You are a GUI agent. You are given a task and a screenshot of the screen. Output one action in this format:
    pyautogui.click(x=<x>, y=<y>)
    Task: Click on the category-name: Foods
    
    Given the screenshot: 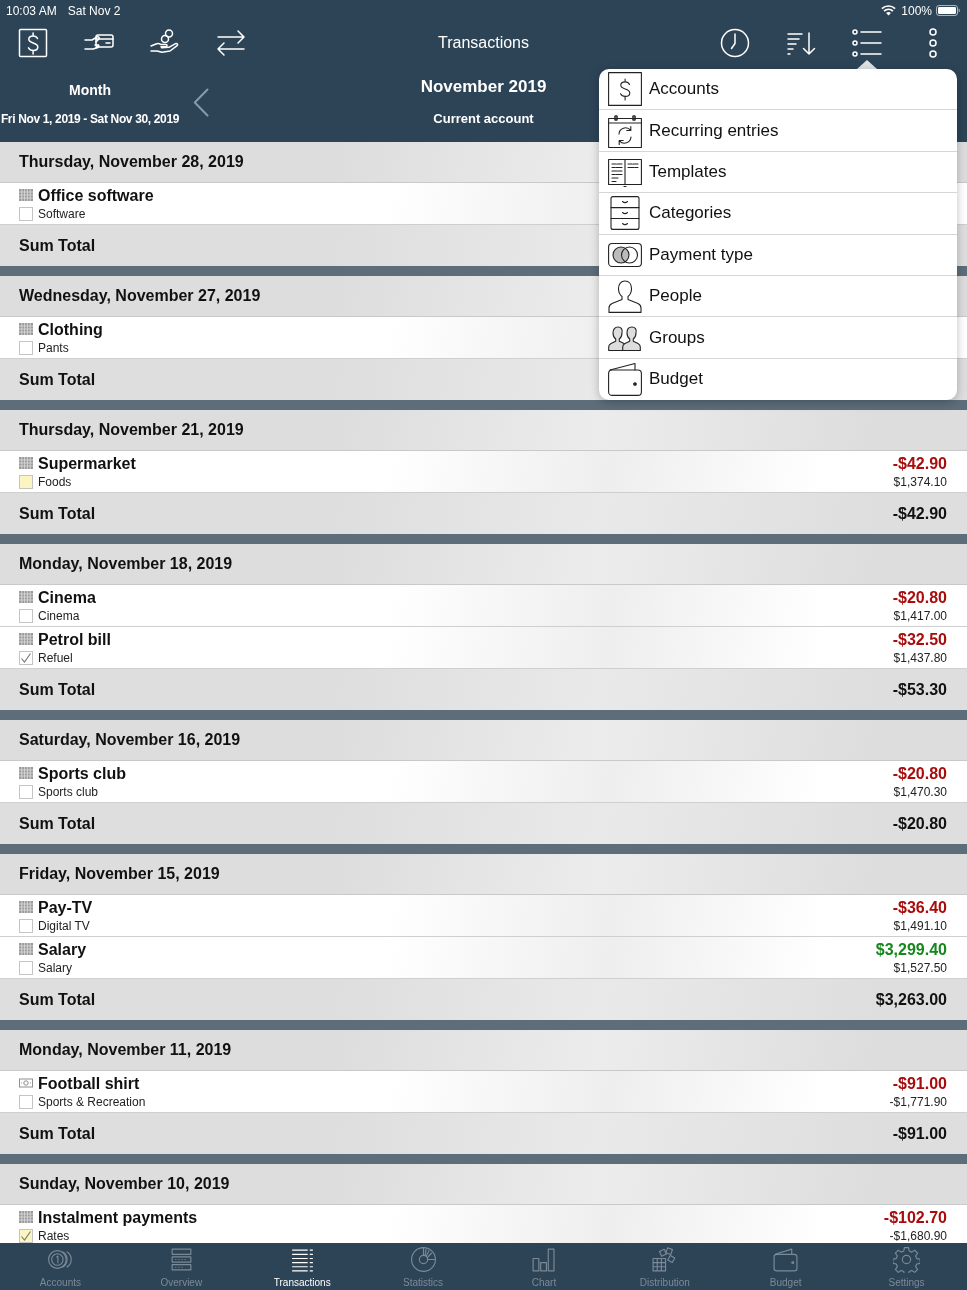 What is the action you would take?
    pyautogui.click(x=55, y=482)
    